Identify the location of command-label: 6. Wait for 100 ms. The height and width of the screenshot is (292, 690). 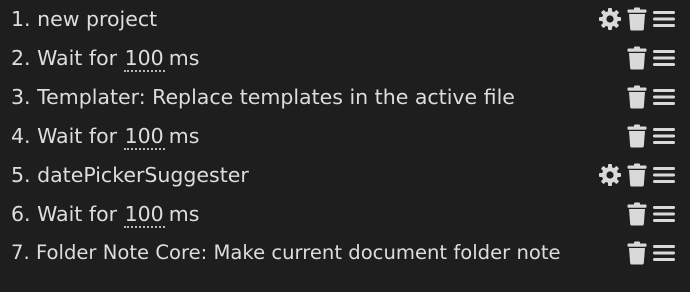
(105, 214).